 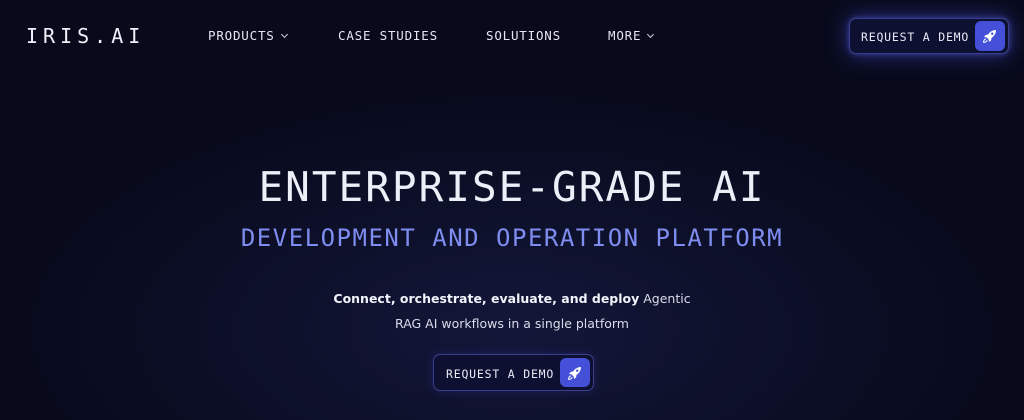 I want to click on nav-item-more: MORE, so click(x=631, y=35).